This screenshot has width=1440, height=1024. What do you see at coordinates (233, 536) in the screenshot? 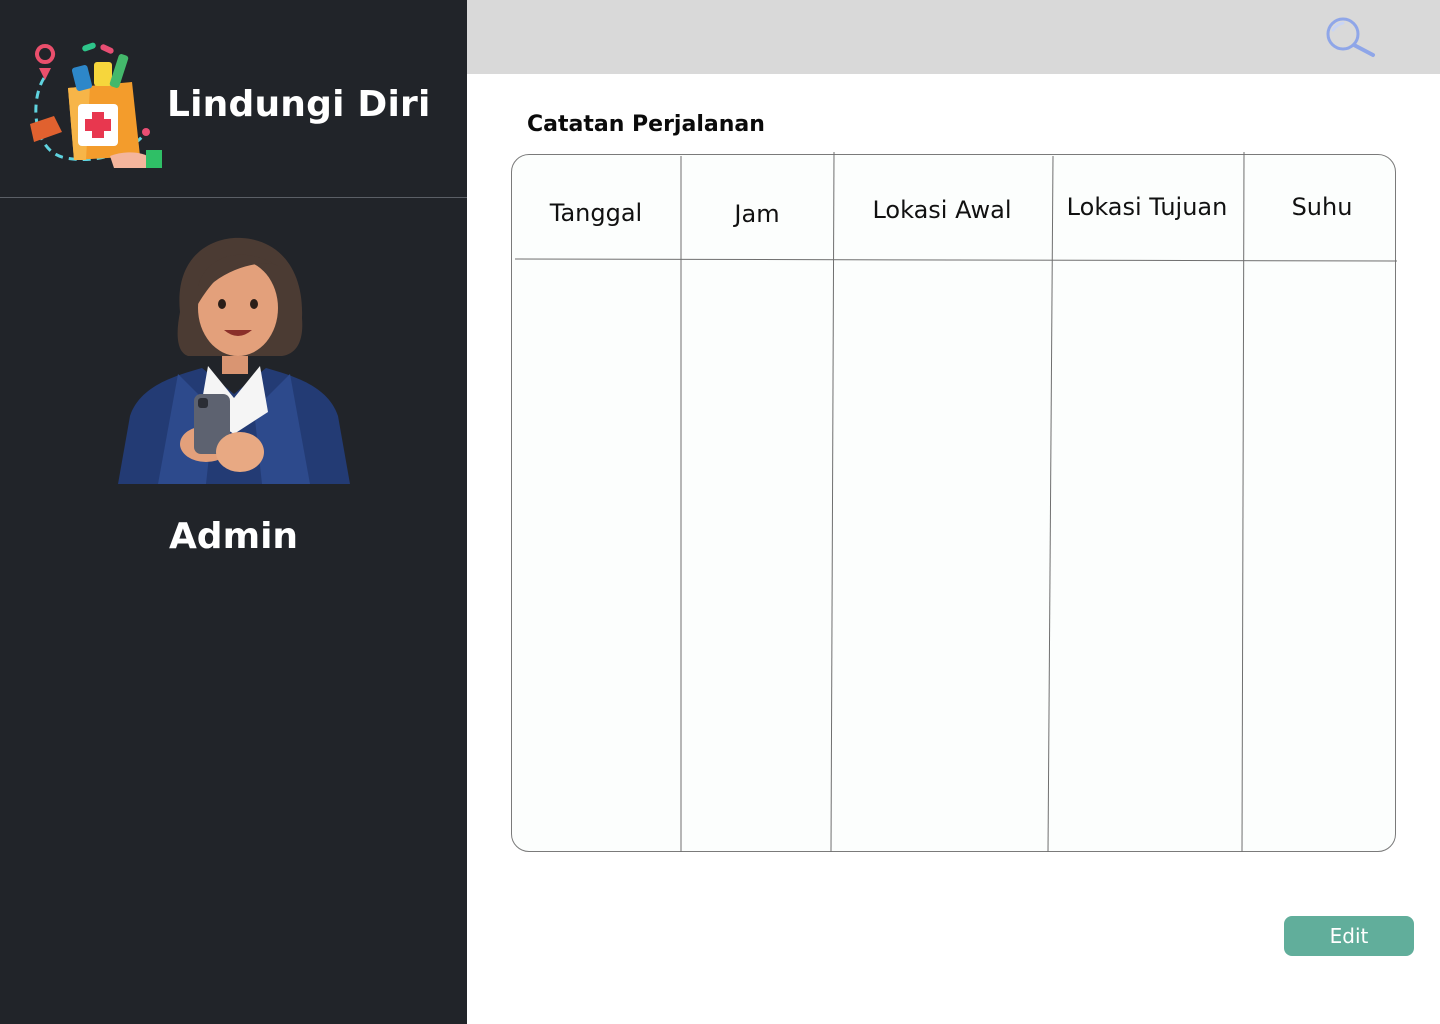
I see `user-name: Admin` at bounding box center [233, 536].